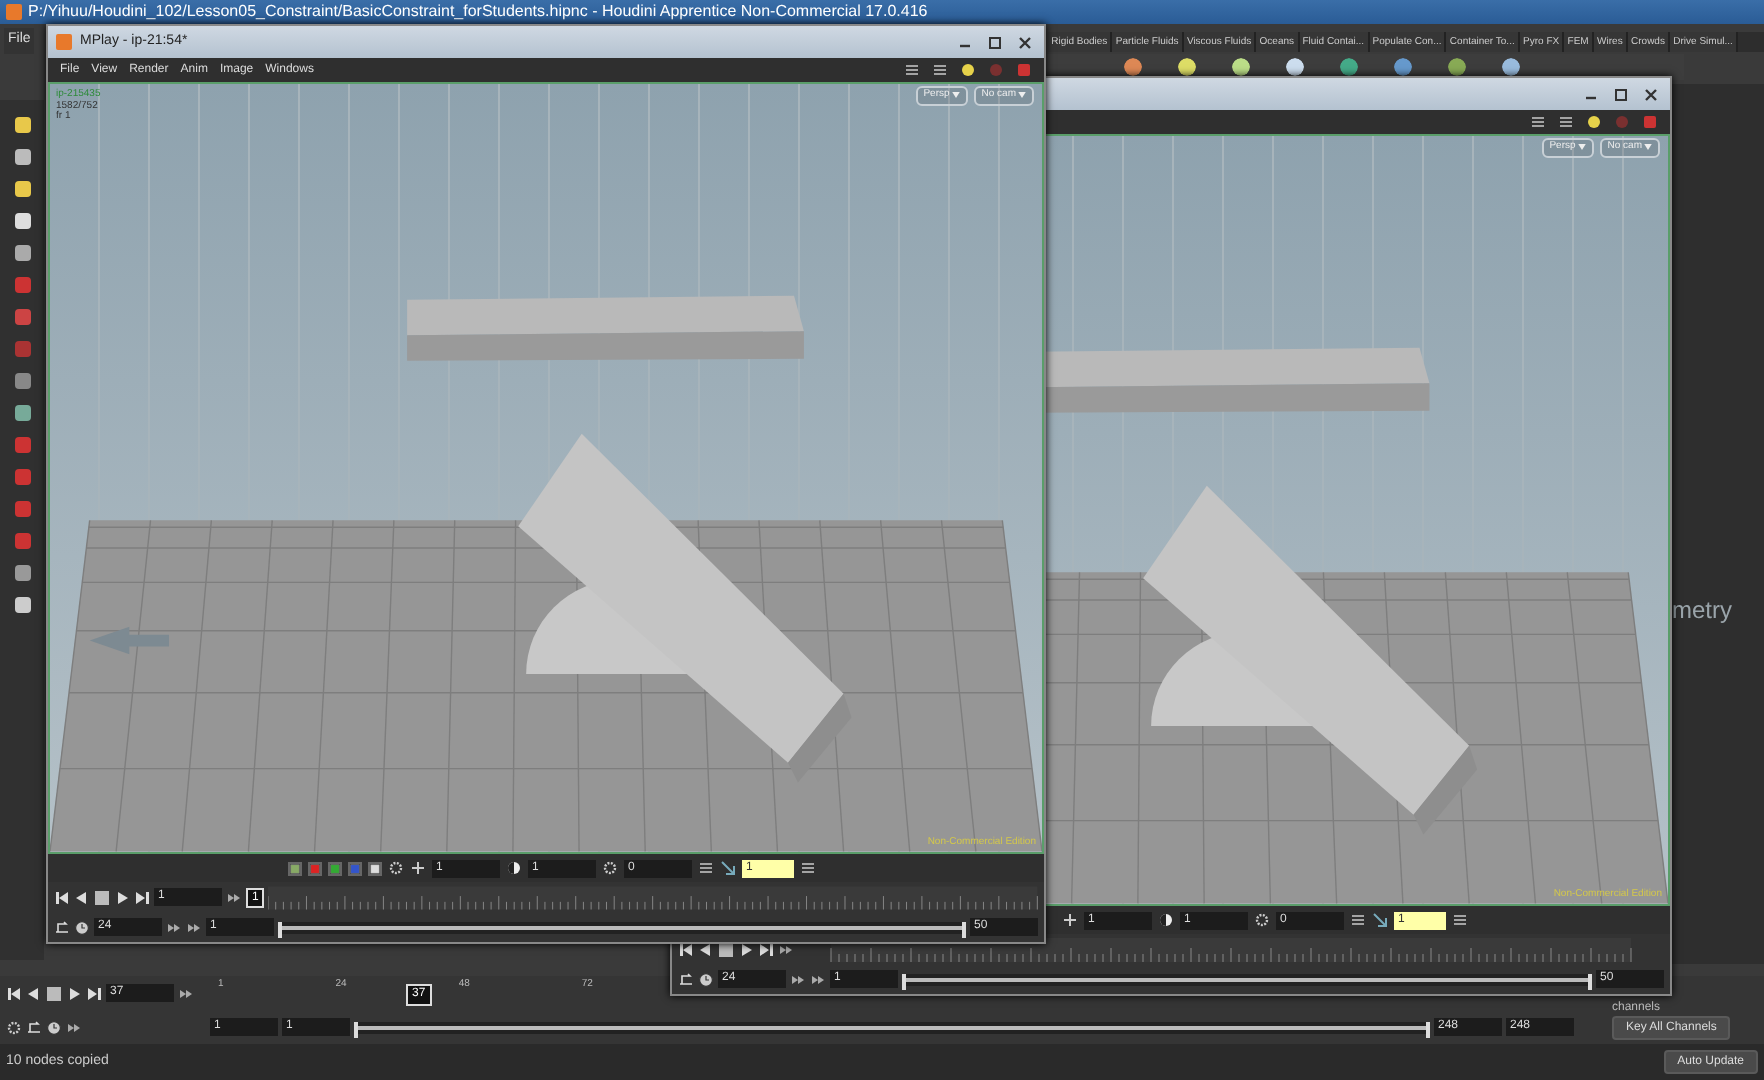 The height and width of the screenshot is (1080, 1764). What do you see at coordinates (653, 897) in the screenshot?
I see `timeline-ruler` at bounding box center [653, 897].